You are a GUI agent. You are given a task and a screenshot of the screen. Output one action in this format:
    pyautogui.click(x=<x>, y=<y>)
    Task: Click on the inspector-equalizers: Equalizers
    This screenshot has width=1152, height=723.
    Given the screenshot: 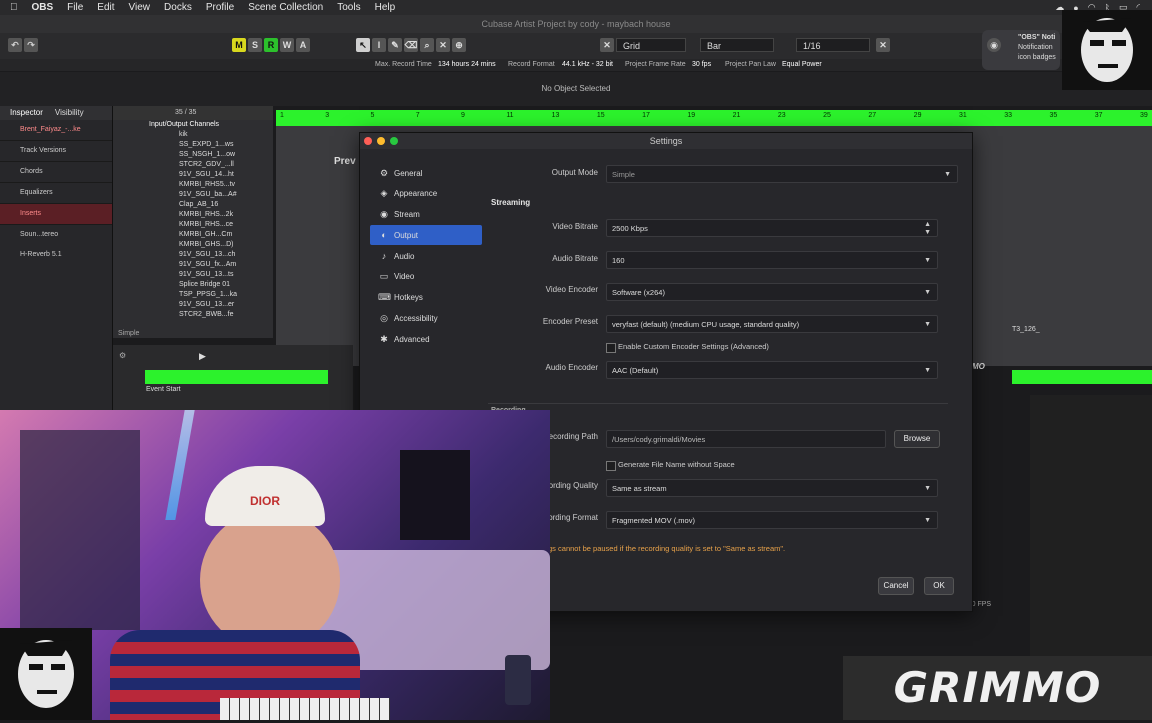 What is the action you would take?
    pyautogui.click(x=56, y=193)
    